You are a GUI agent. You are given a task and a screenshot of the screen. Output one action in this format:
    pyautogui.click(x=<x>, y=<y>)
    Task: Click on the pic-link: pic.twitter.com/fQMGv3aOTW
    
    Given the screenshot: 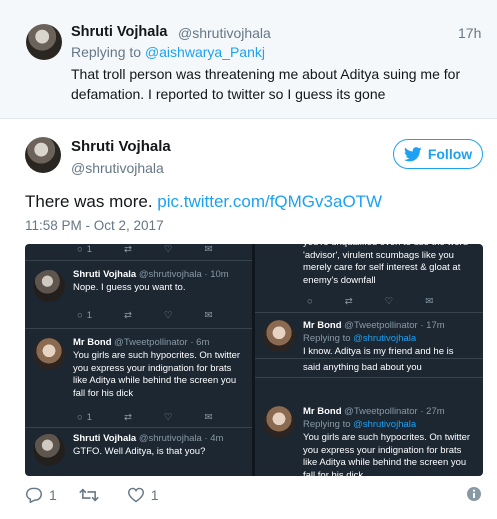 What is the action you would take?
    pyautogui.click(x=269, y=201)
    